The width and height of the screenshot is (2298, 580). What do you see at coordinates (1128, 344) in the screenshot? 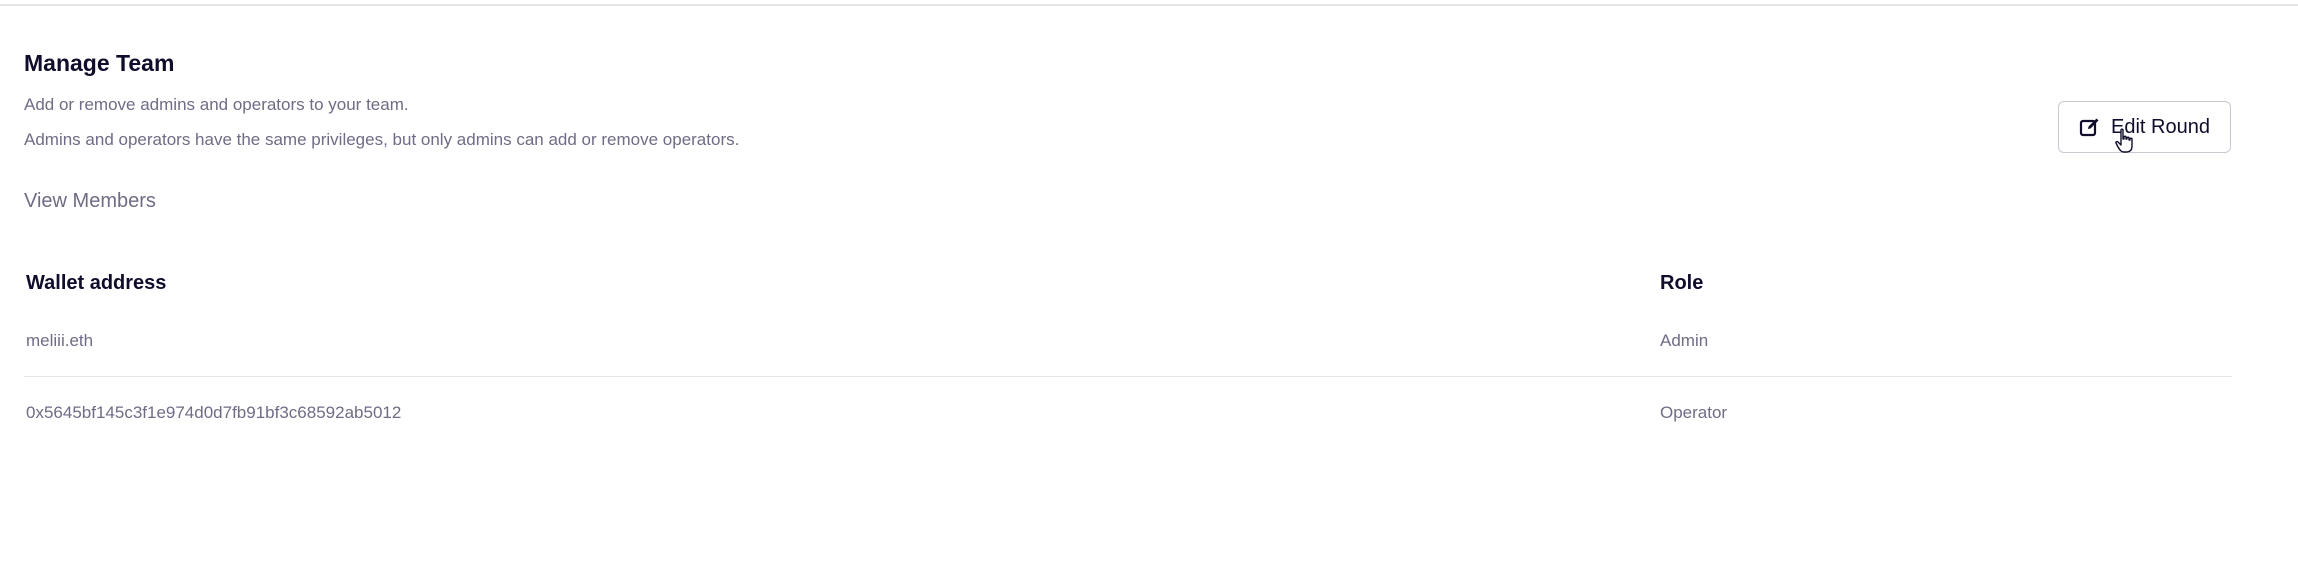
I see `table-row: meliii.eth Admin` at bounding box center [1128, 344].